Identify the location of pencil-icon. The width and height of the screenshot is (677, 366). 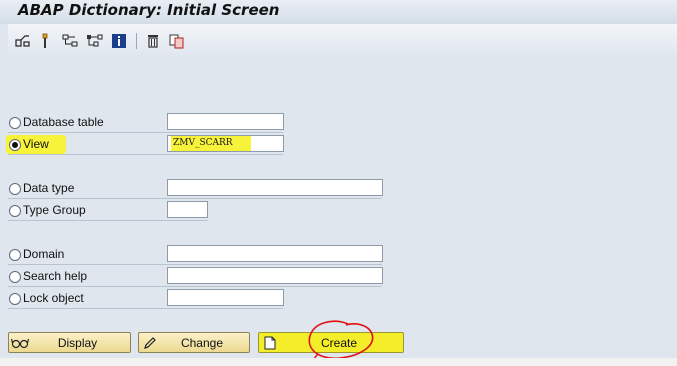
(150, 343).